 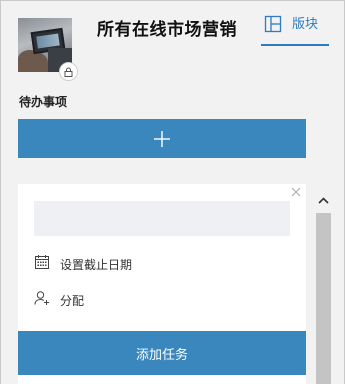 I want to click on tab-board-label: 版块, so click(x=305, y=24).